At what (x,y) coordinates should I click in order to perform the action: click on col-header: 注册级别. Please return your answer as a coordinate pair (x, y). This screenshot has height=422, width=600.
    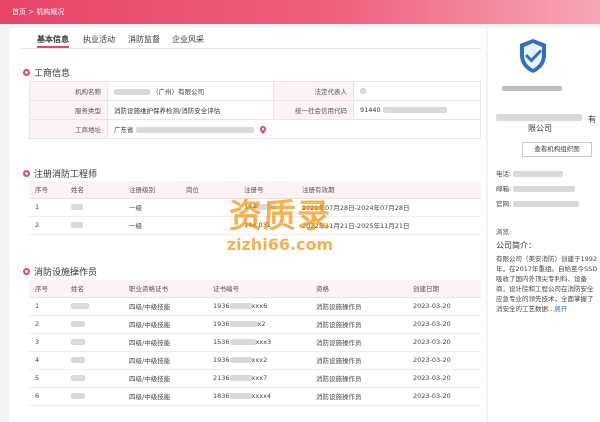
    Looking at the image, I should click on (151, 190).